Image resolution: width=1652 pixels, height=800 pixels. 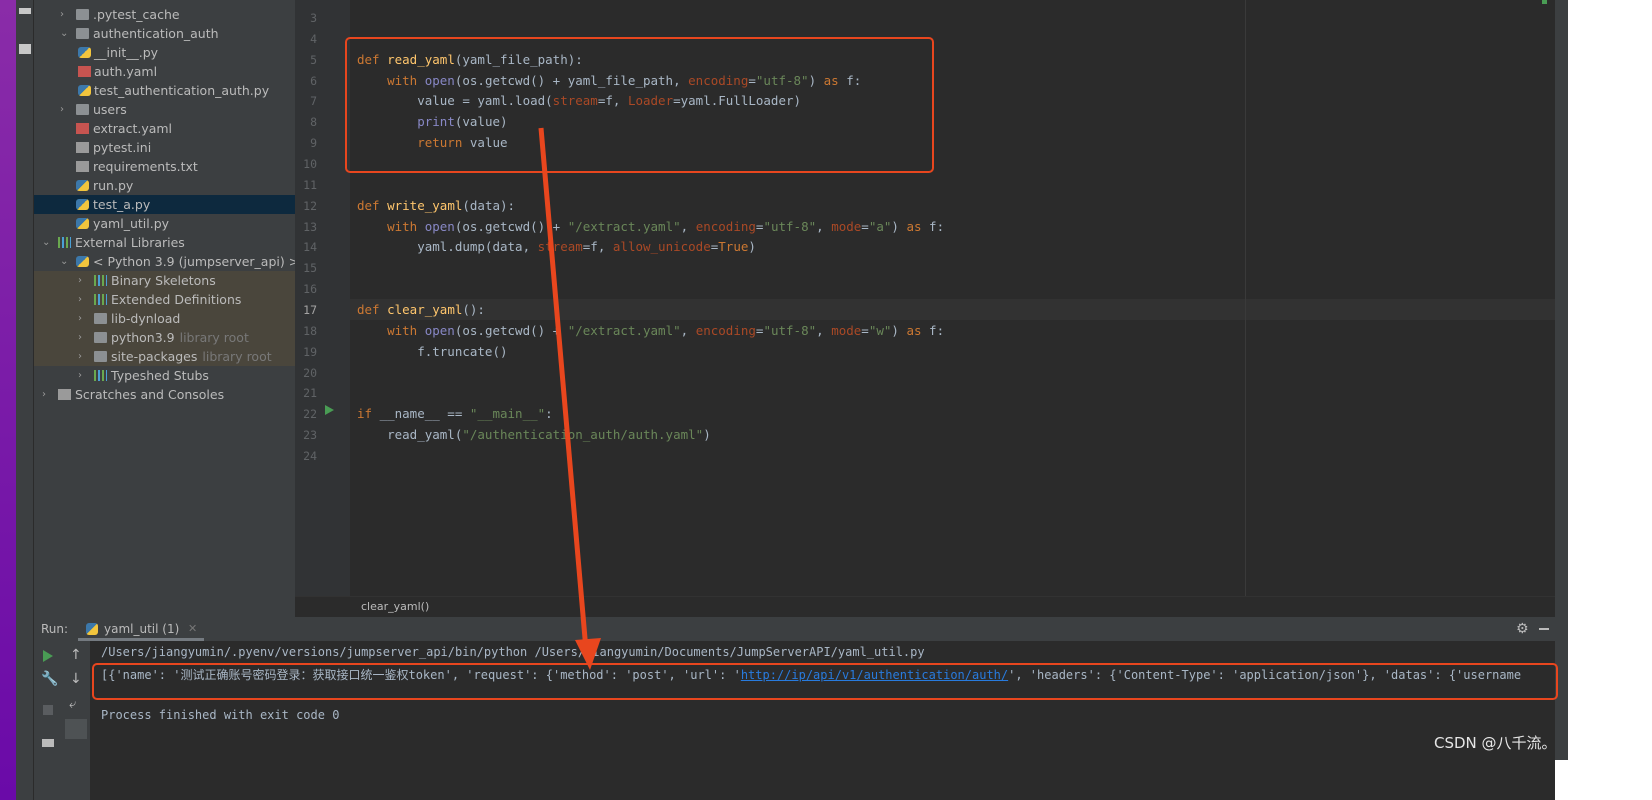 I want to click on annotation-arrow, so click(x=569, y=398).